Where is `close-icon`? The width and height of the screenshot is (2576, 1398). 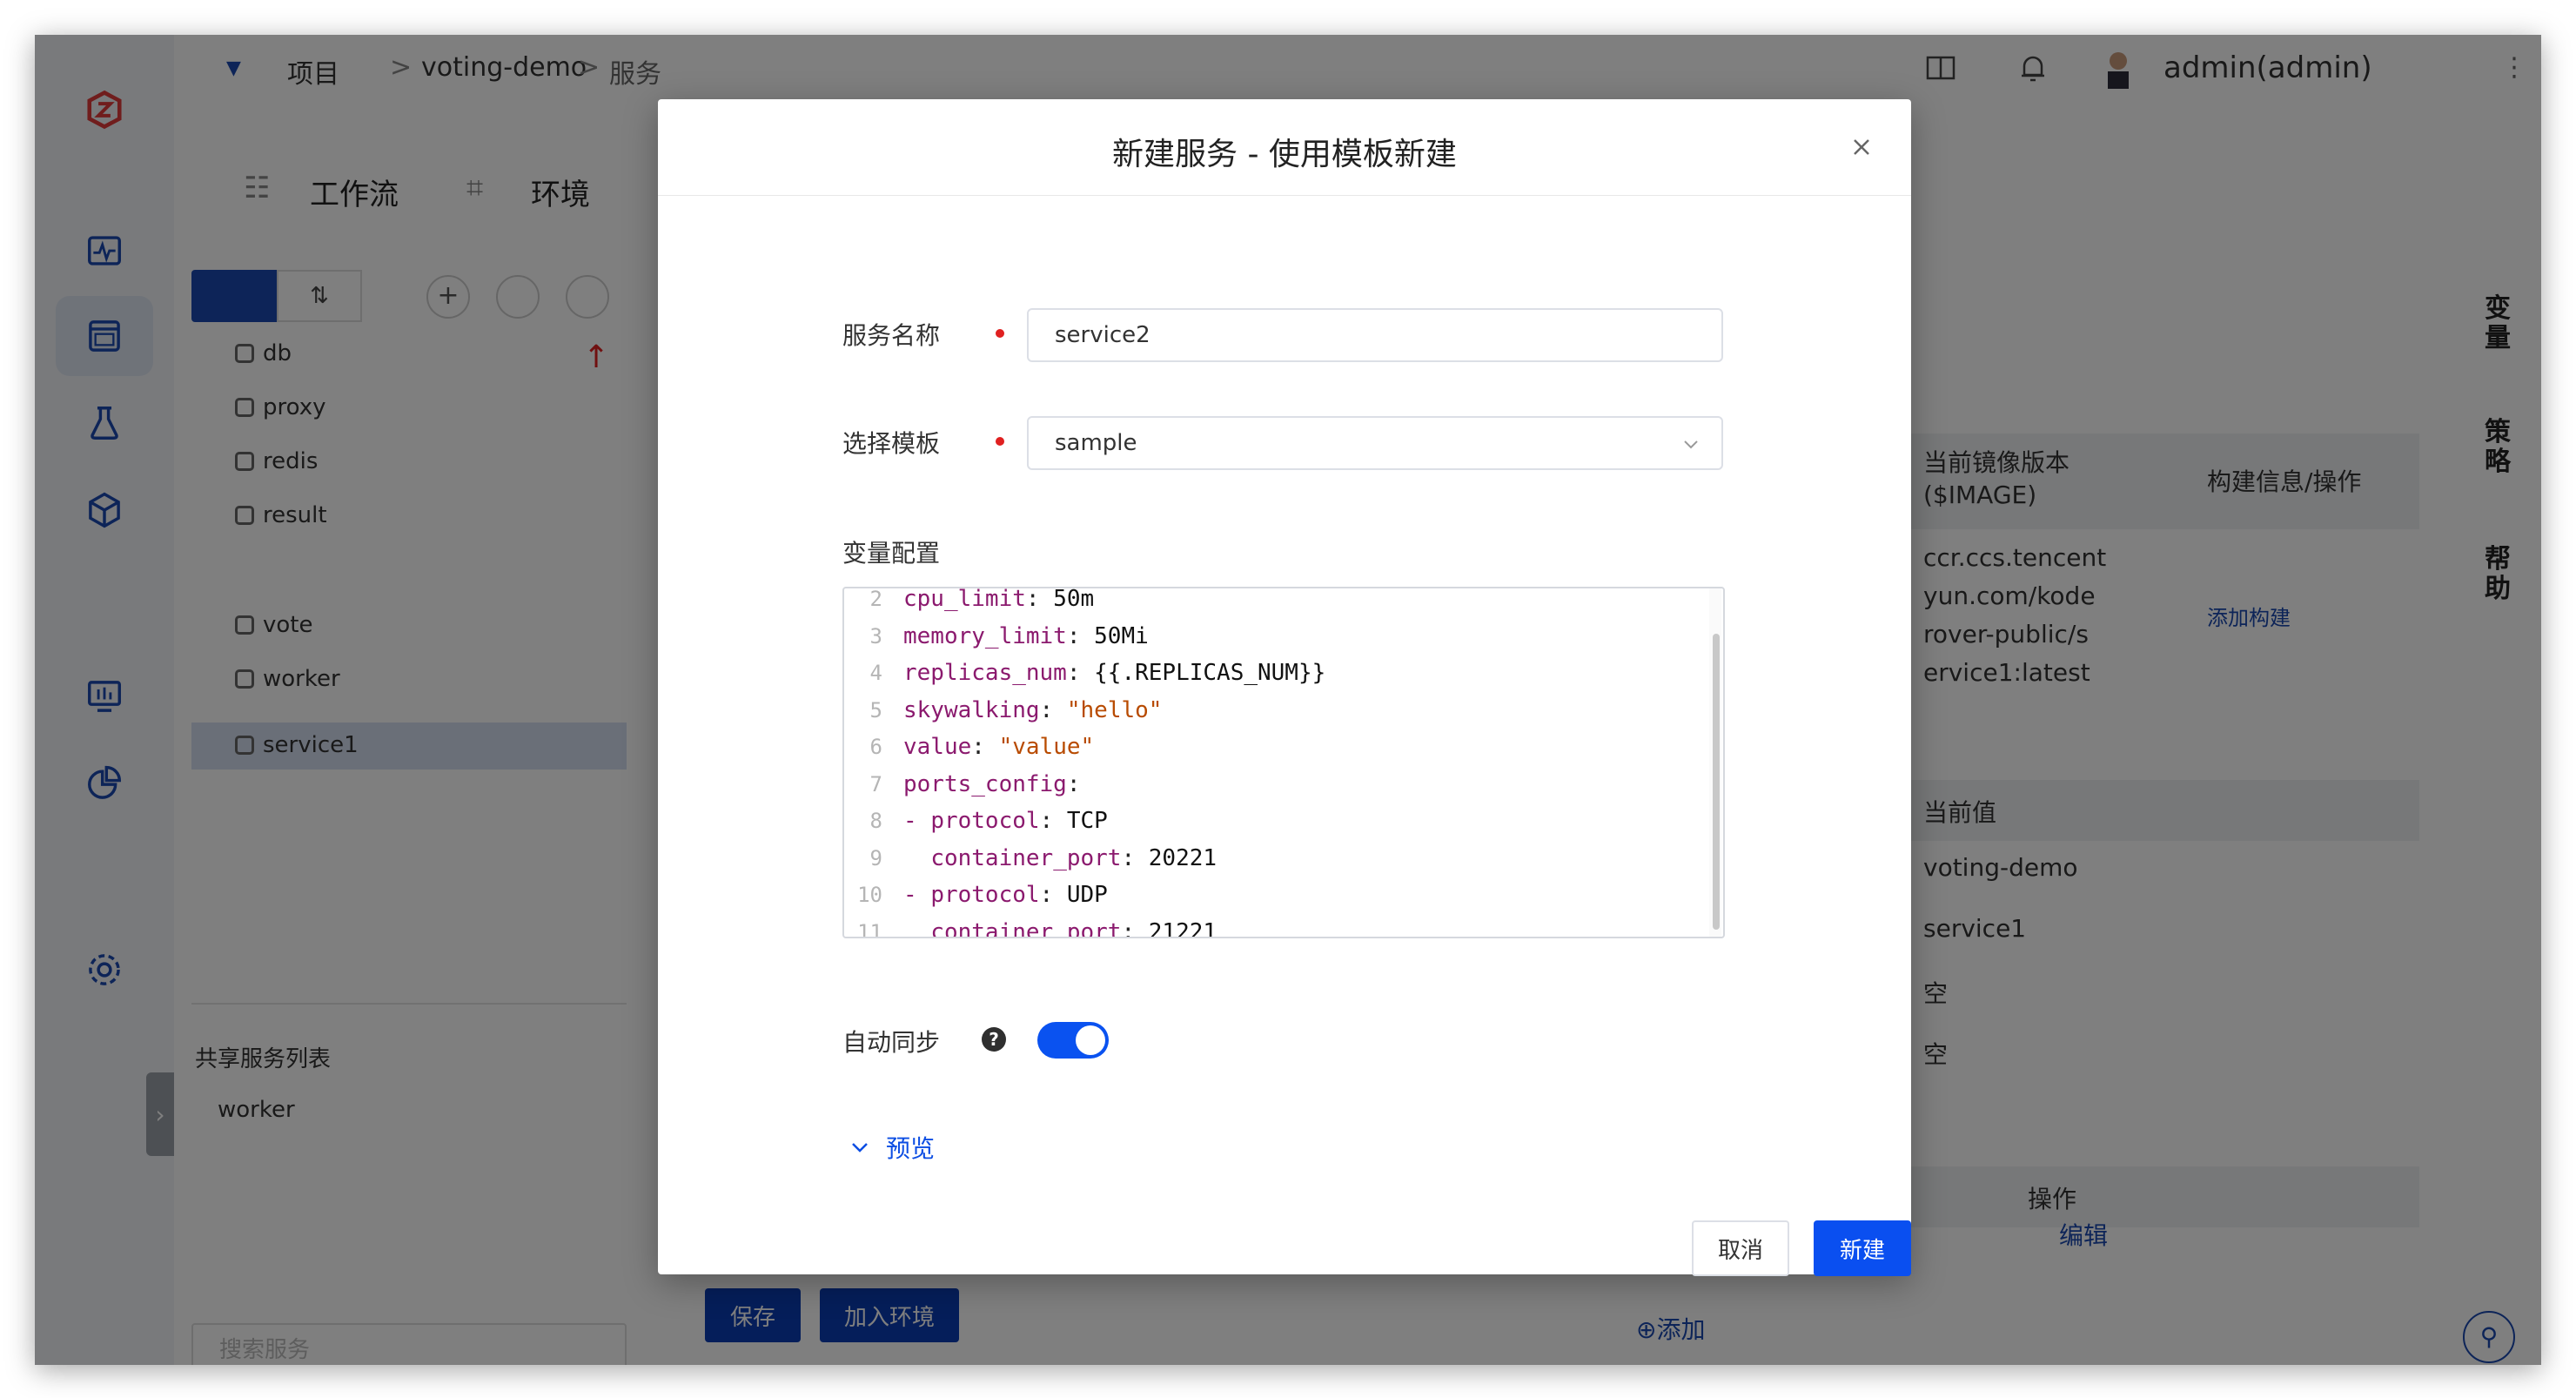
close-icon is located at coordinates (1862, 147).